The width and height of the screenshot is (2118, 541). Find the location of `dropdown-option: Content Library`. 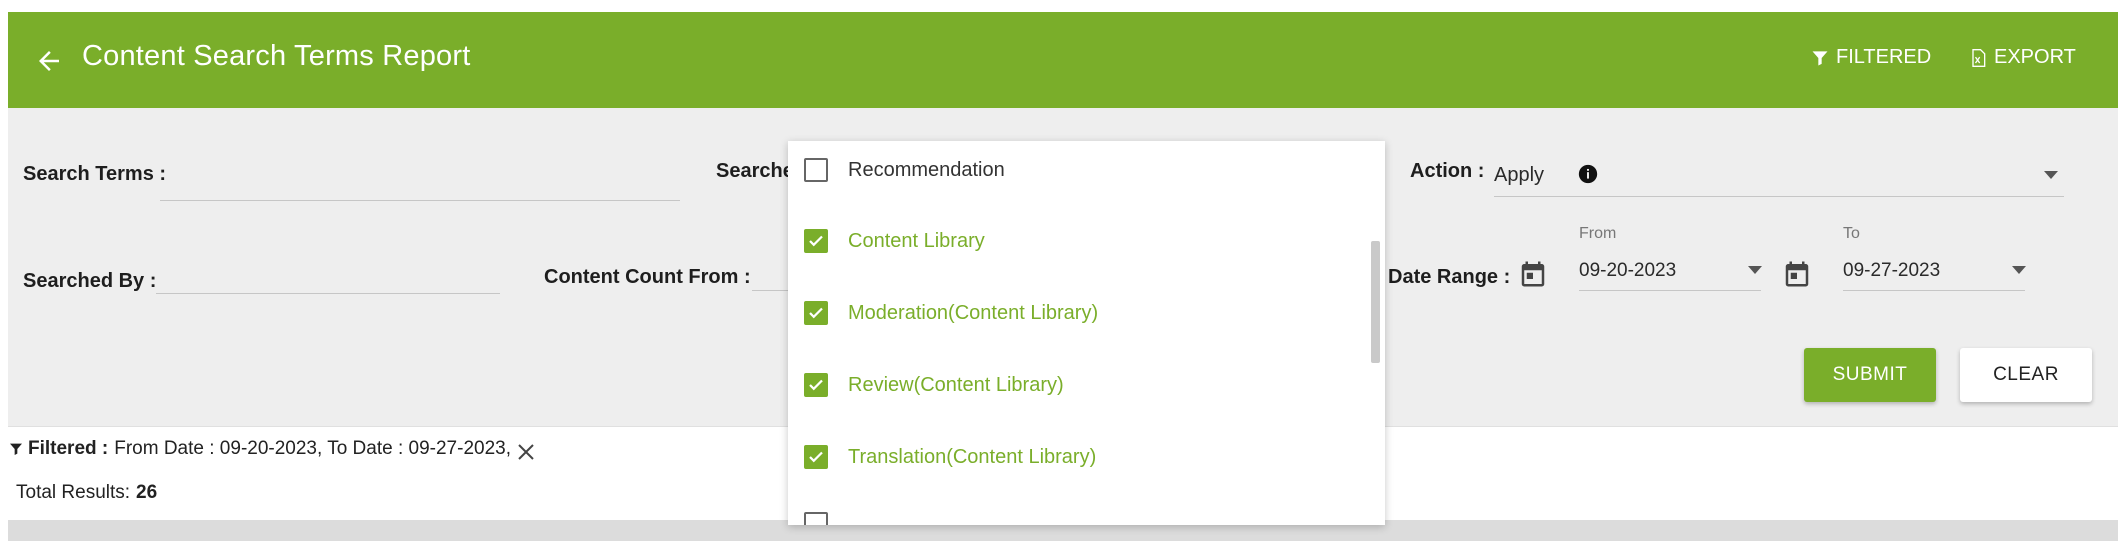

dropdown-option: Content Library is located at coordinates (894, 241).